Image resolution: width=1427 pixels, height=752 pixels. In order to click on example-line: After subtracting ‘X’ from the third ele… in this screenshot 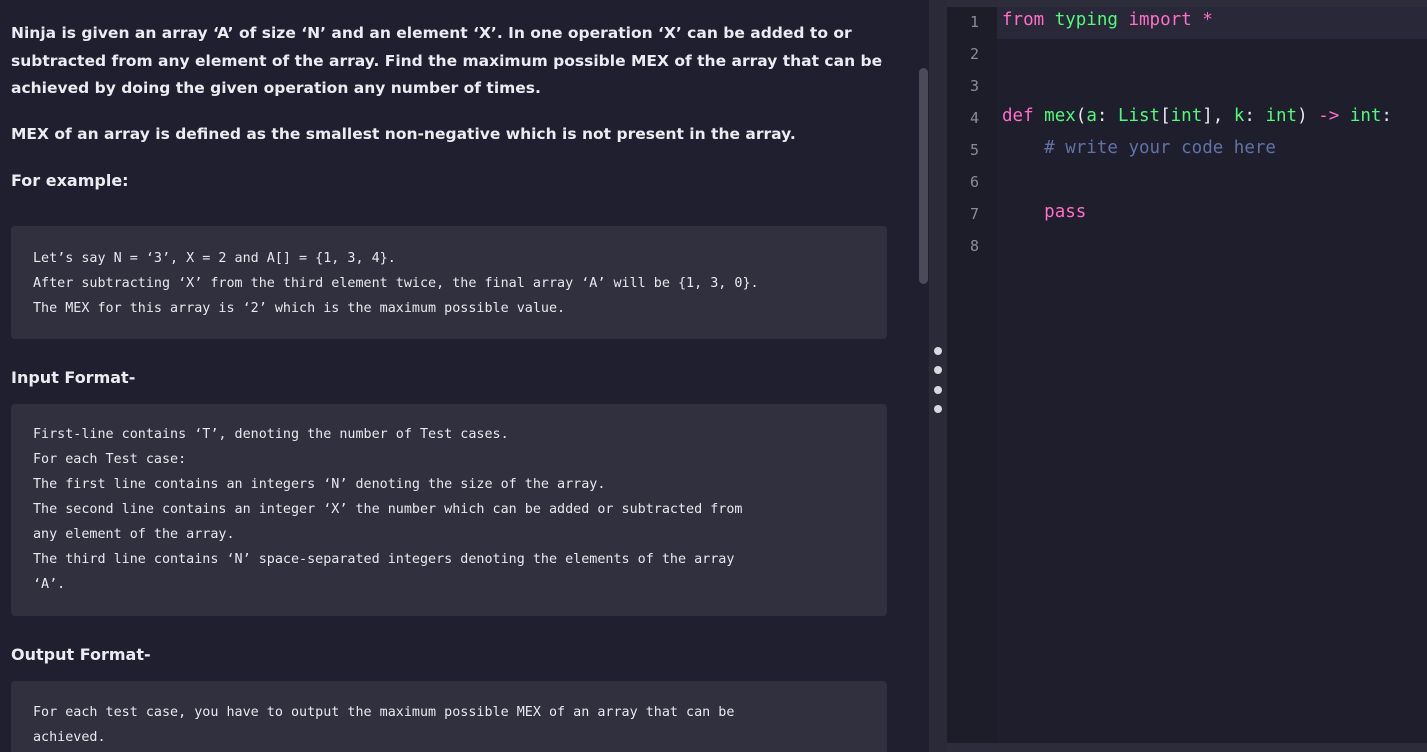, I will do `click(396, 283)`.